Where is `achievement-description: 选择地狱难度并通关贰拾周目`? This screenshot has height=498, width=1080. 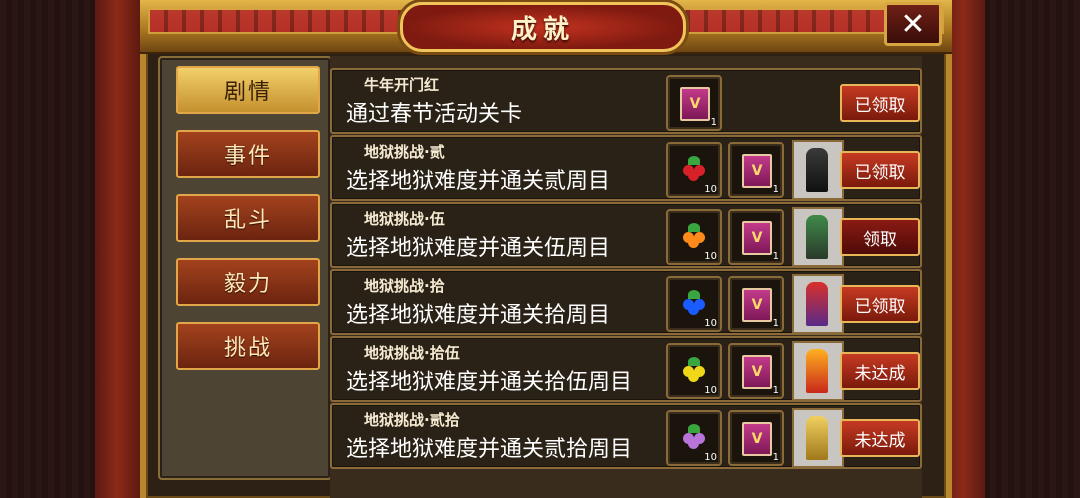
achievement-description: 选择地狱难度并通关贰拾周目 is located at coordinates (489, 449).